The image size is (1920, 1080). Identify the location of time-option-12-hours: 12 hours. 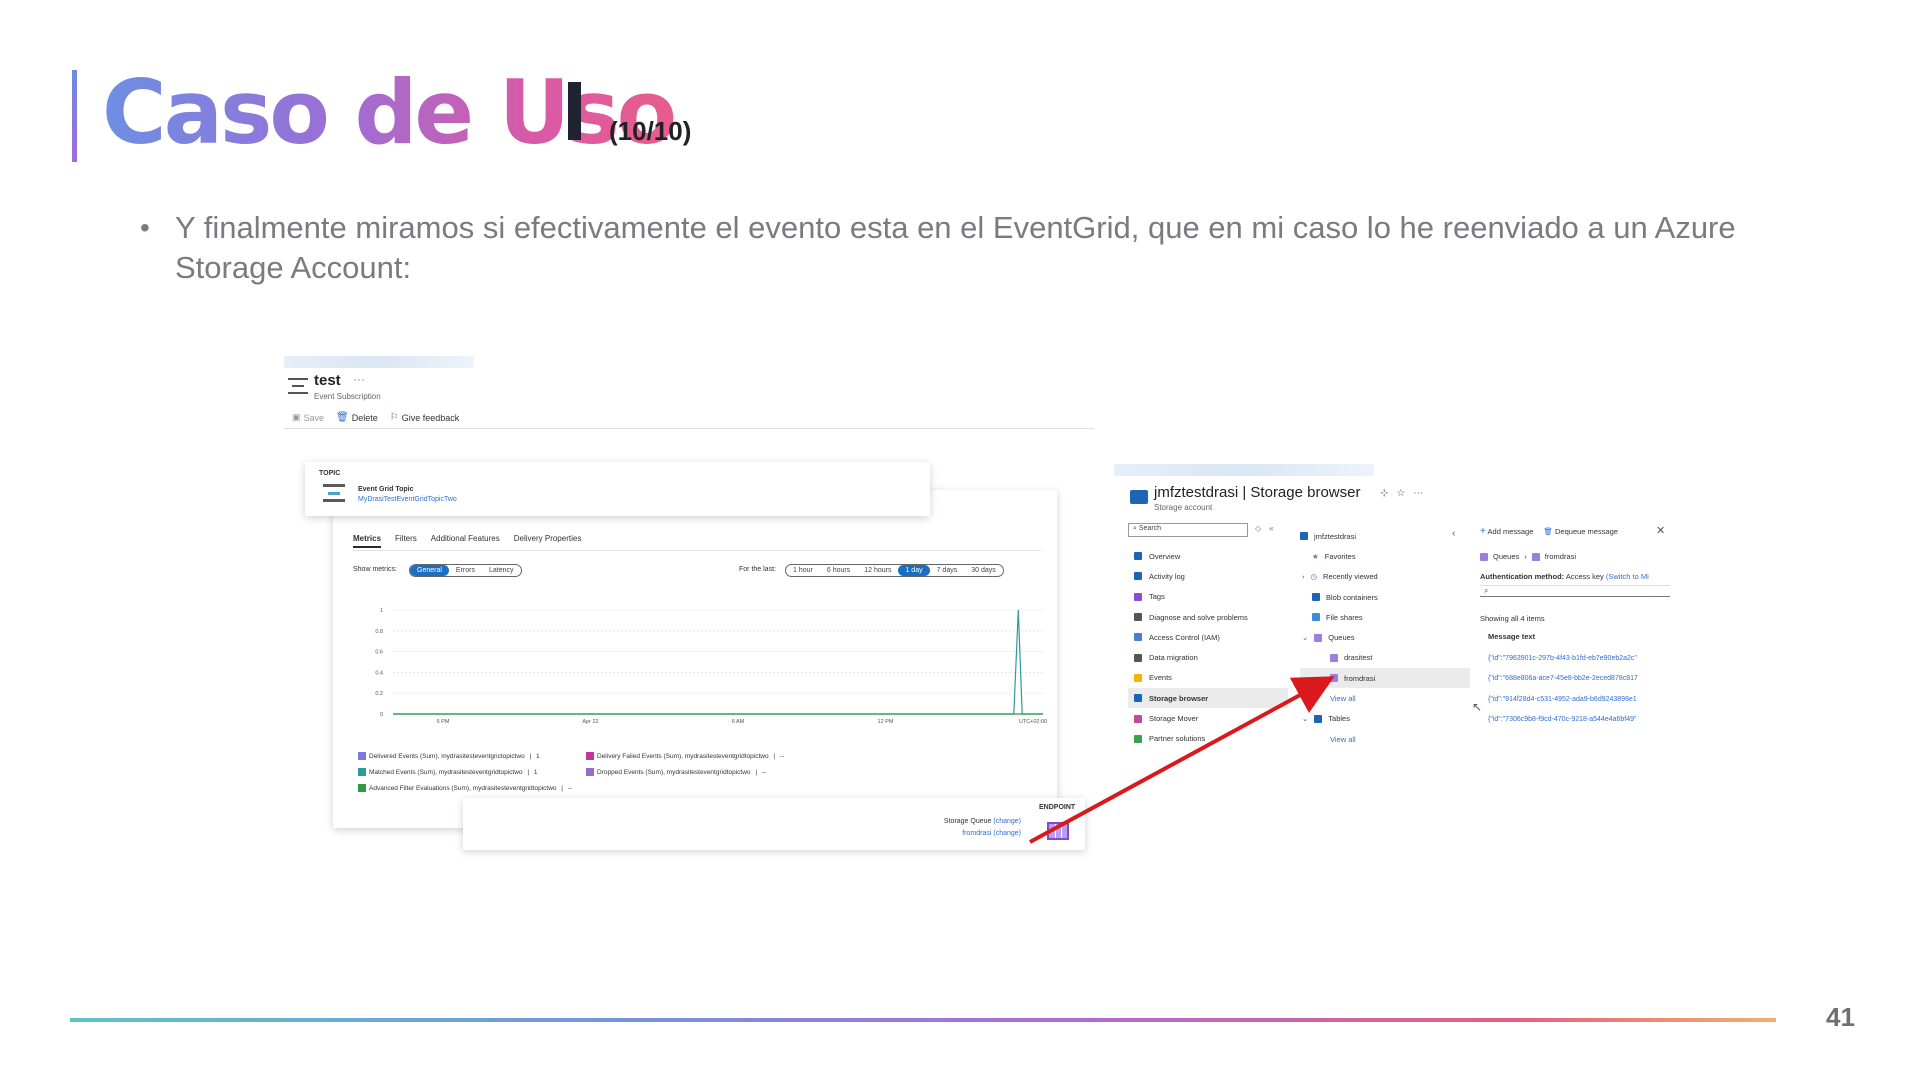
(877, 570).